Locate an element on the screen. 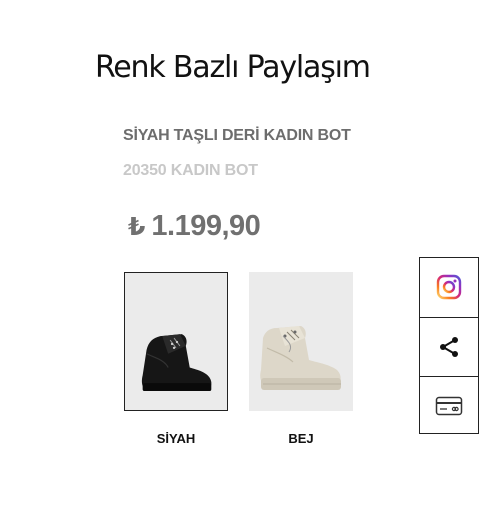 This screenshot has height=505, width=480. card-icon is located at coordinates (449, 406).